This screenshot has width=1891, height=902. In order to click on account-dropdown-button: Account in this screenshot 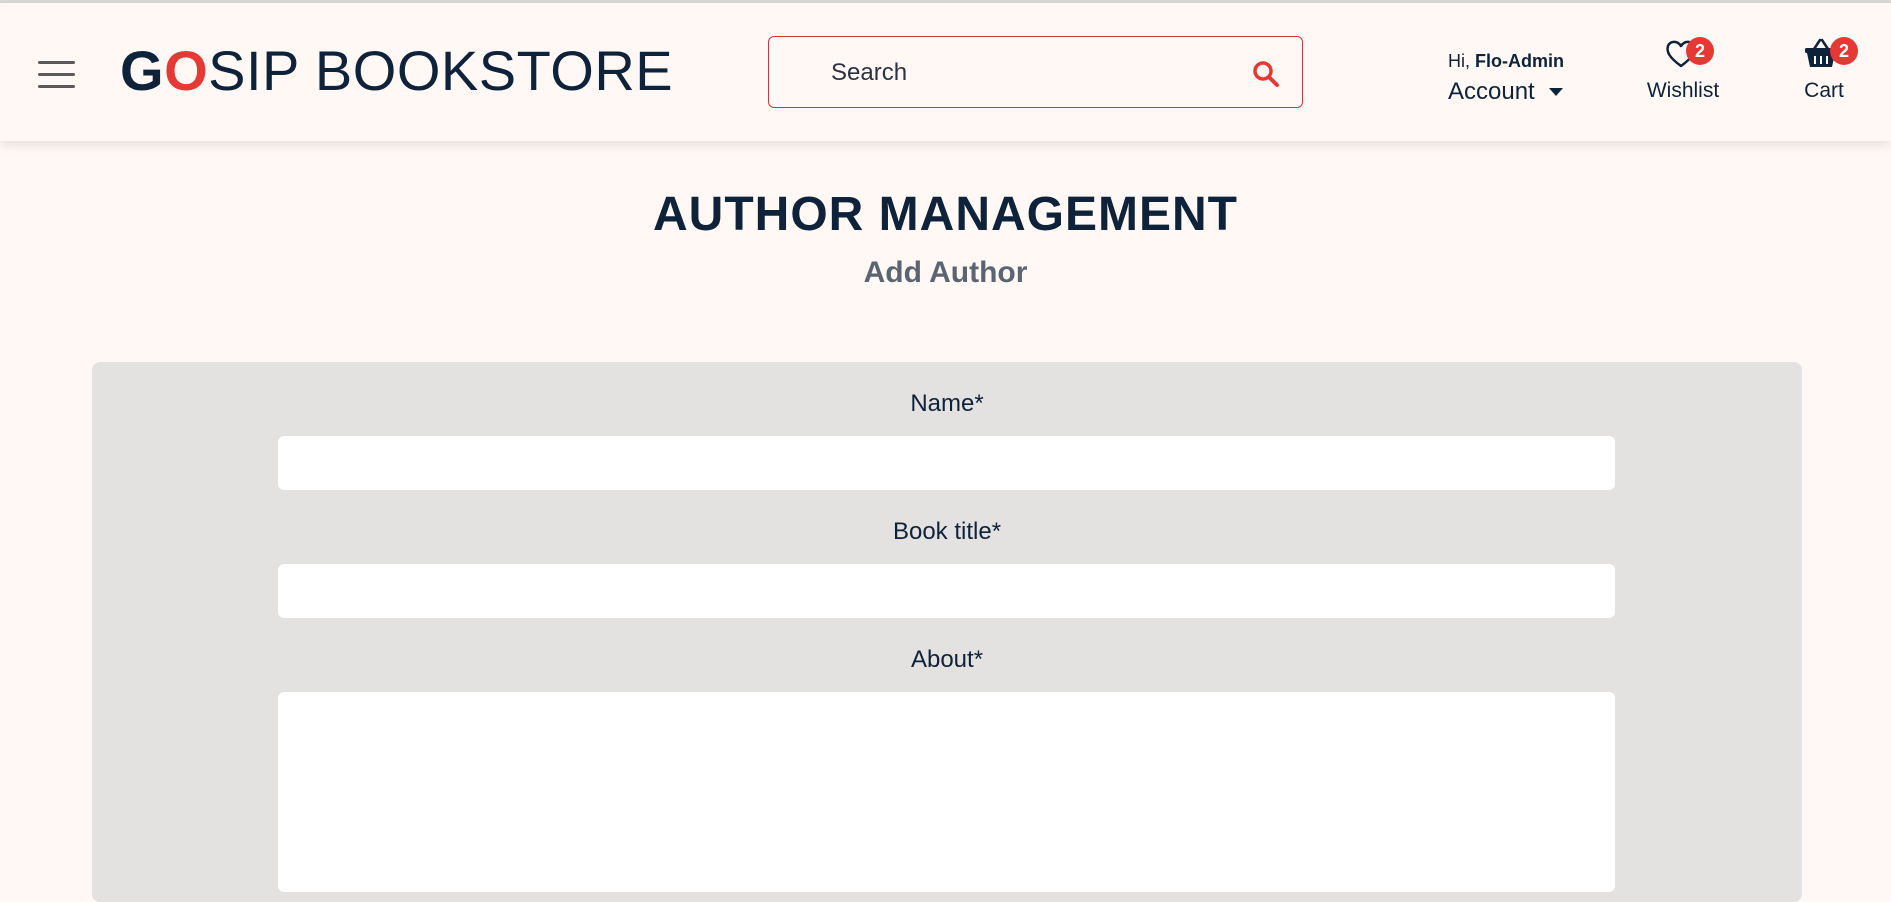, I will do `click(1506, 92)`.